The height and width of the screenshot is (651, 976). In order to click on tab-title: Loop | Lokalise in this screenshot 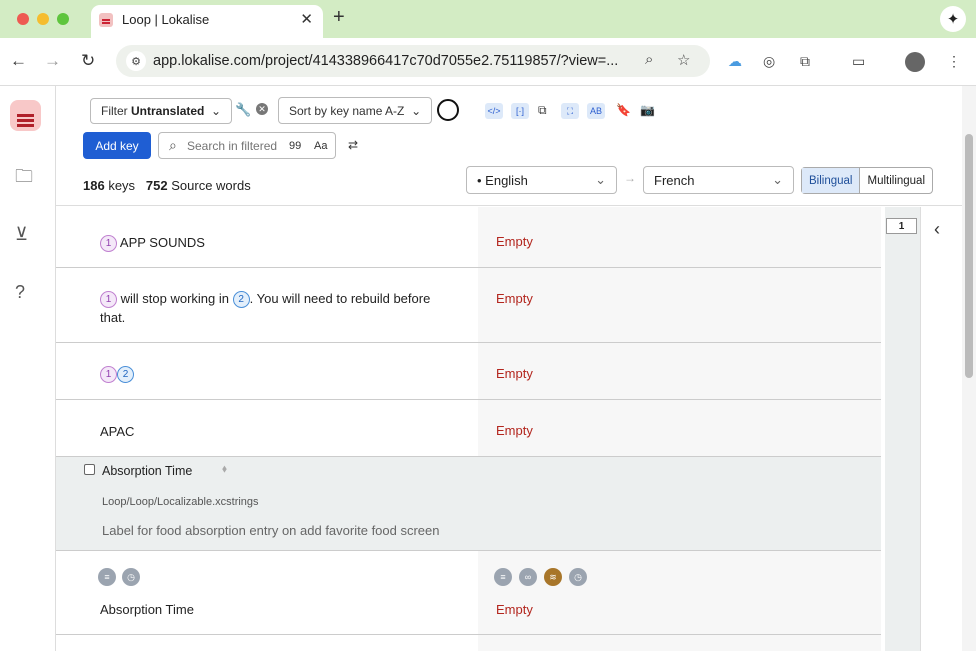, I will do `click(166, 19)`.